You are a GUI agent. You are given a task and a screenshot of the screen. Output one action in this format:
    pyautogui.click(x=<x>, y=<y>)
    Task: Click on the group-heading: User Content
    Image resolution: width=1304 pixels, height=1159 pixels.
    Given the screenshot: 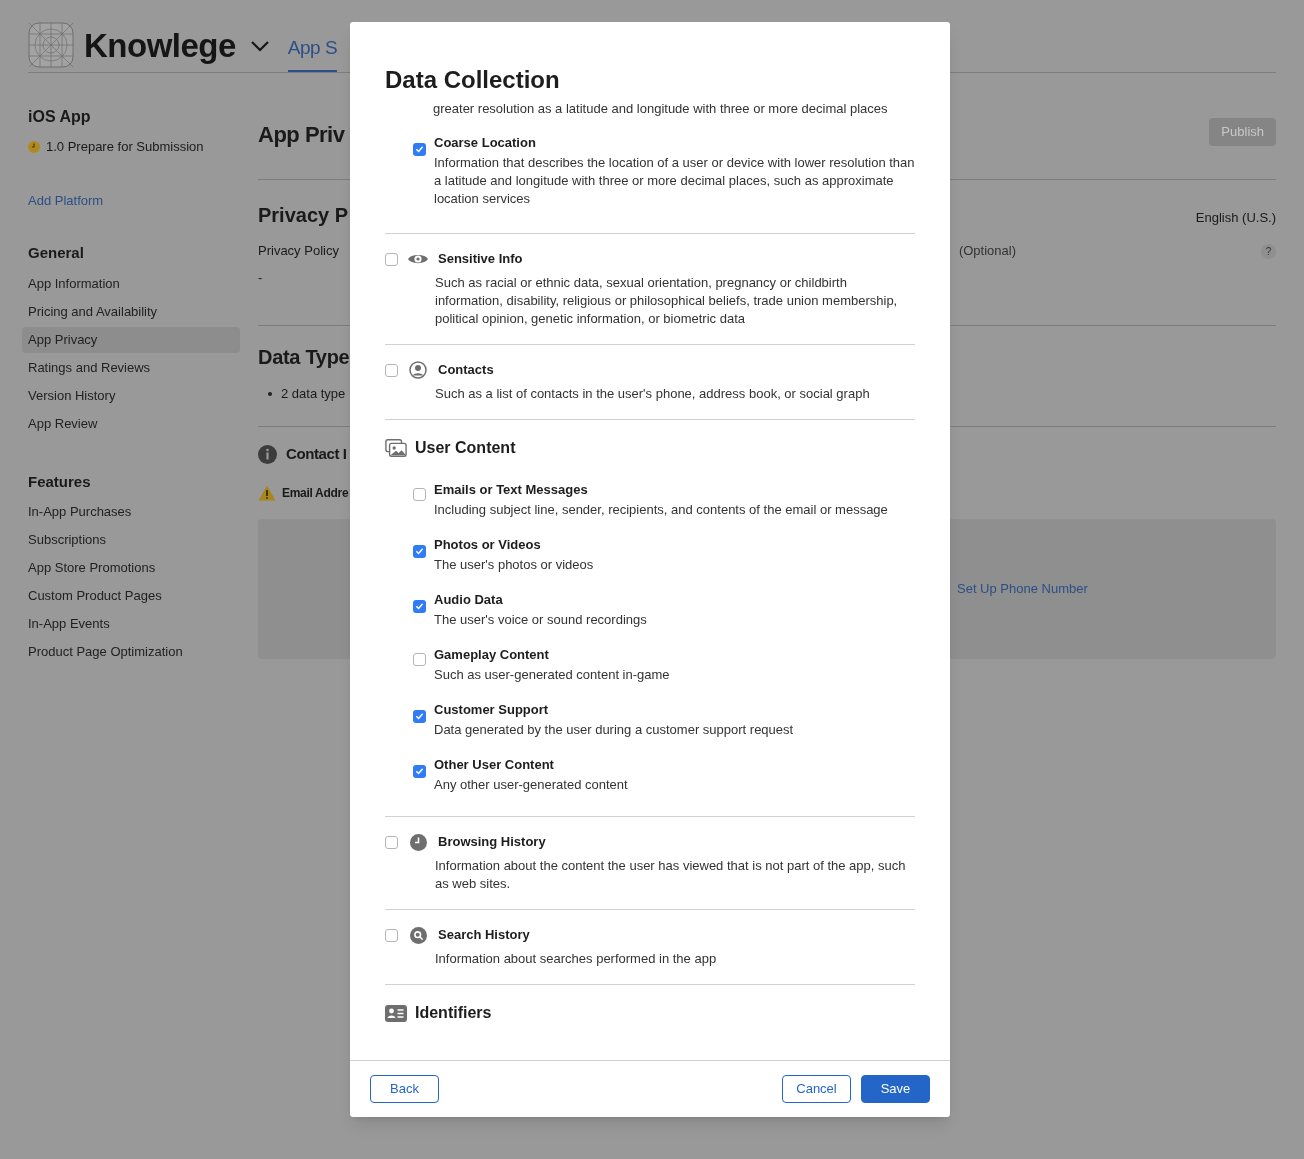 What is the action you would take?
    pyautogui.click(x=465, y=448)
    